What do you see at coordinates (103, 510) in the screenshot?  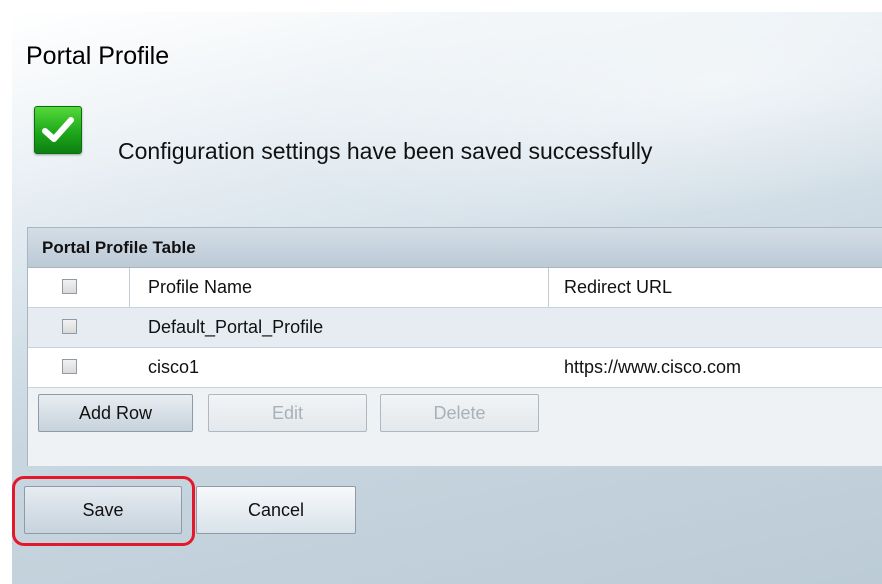 I see `save-button: Save` at bounding box center [103, 510].